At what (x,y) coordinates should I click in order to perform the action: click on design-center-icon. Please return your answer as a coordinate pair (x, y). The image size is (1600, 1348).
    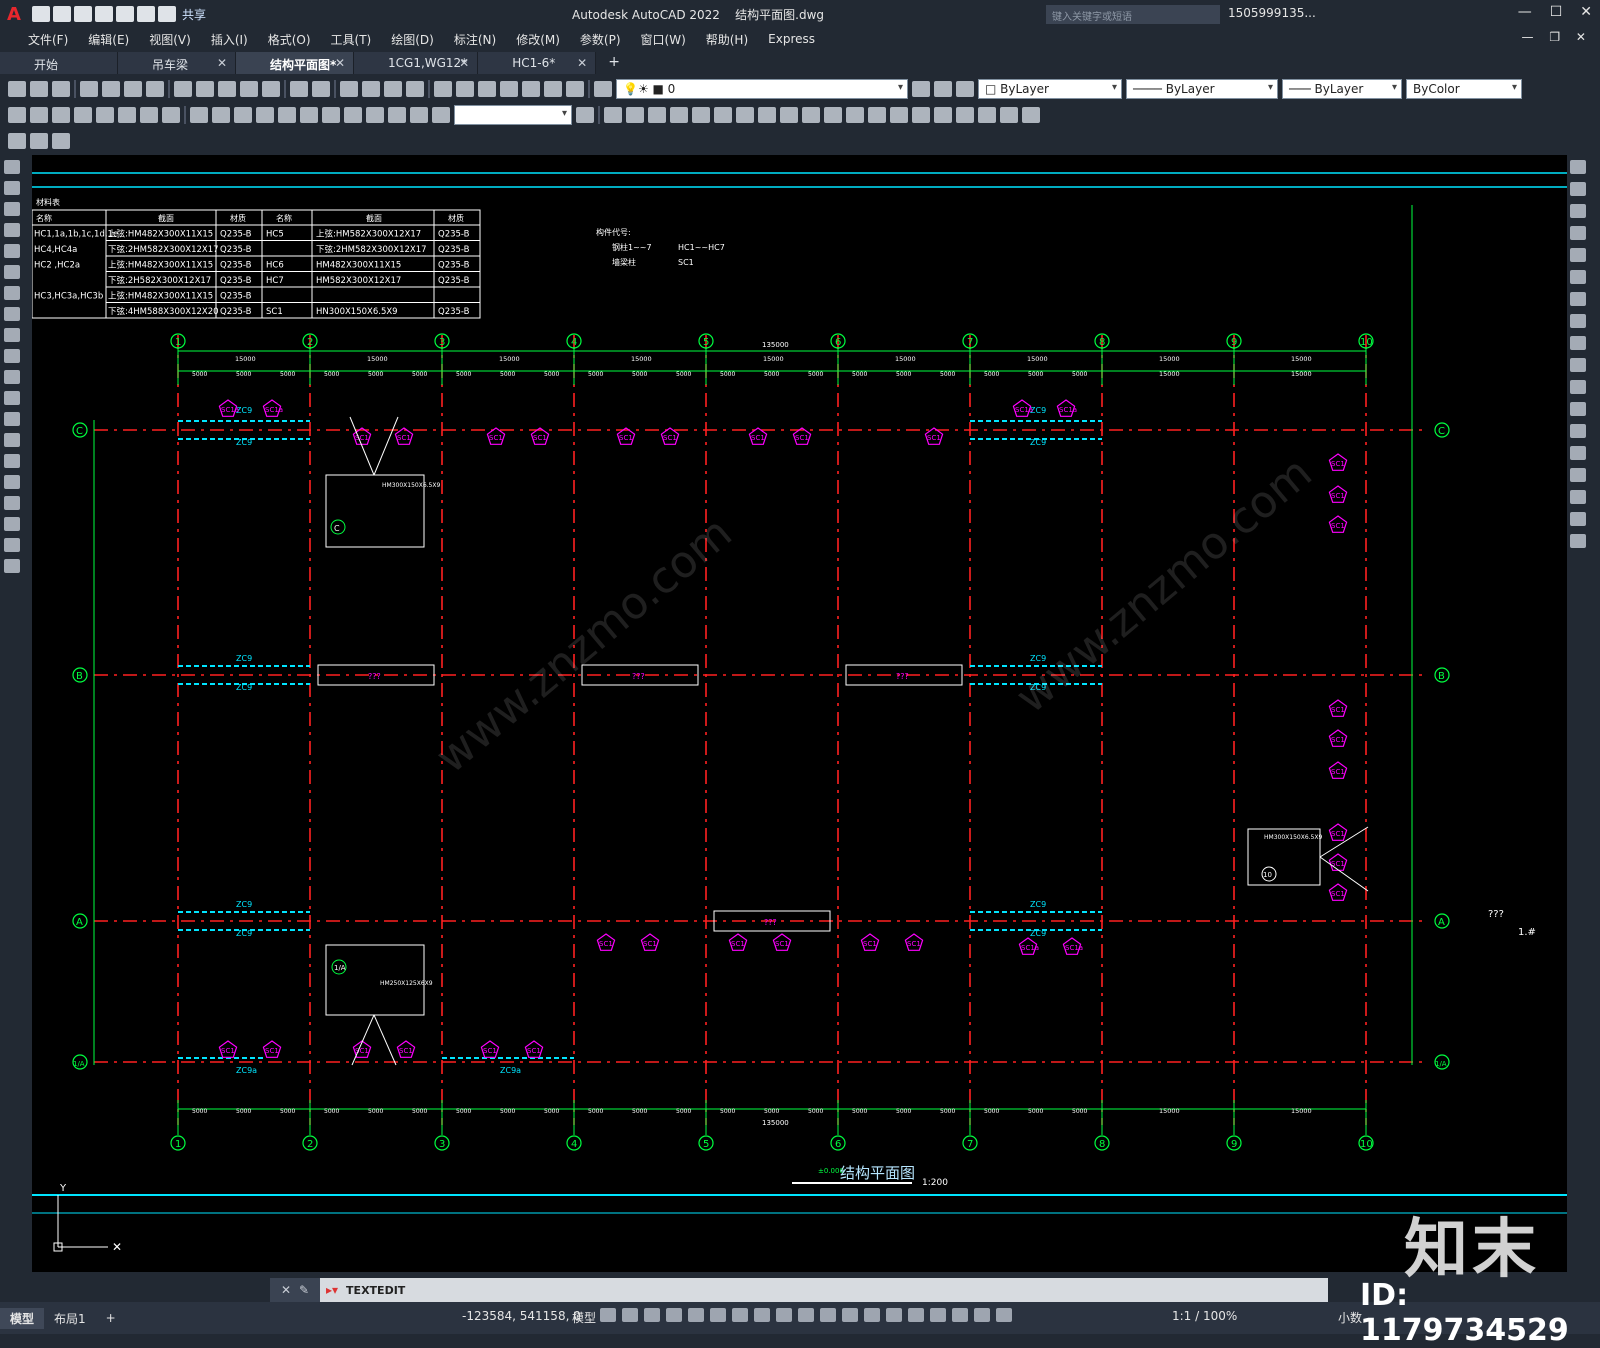
    Looking at the image, I should click on (465, 89).